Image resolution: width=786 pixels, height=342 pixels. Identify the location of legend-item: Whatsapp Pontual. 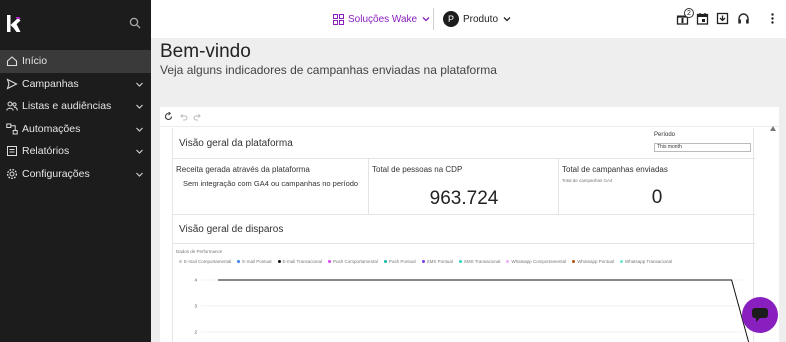
(593, 261).